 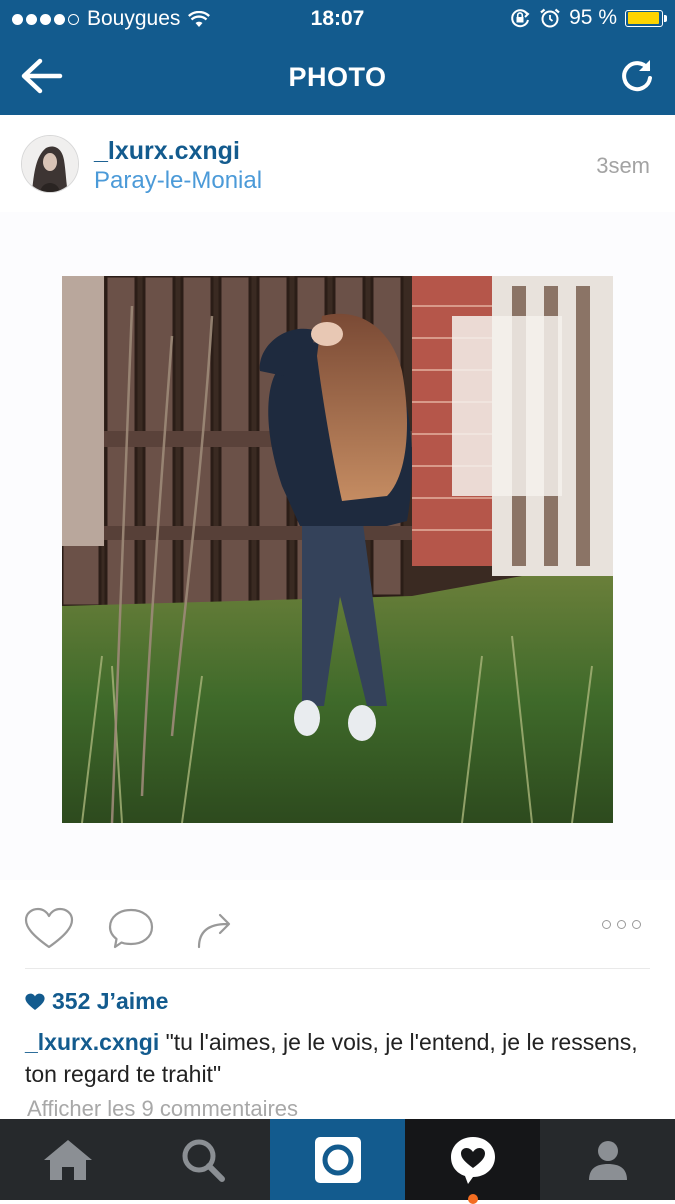 What do you see at coordinates (643, 18) in the screenshot?
I see `battery-level` at bounding box center [643, 18].